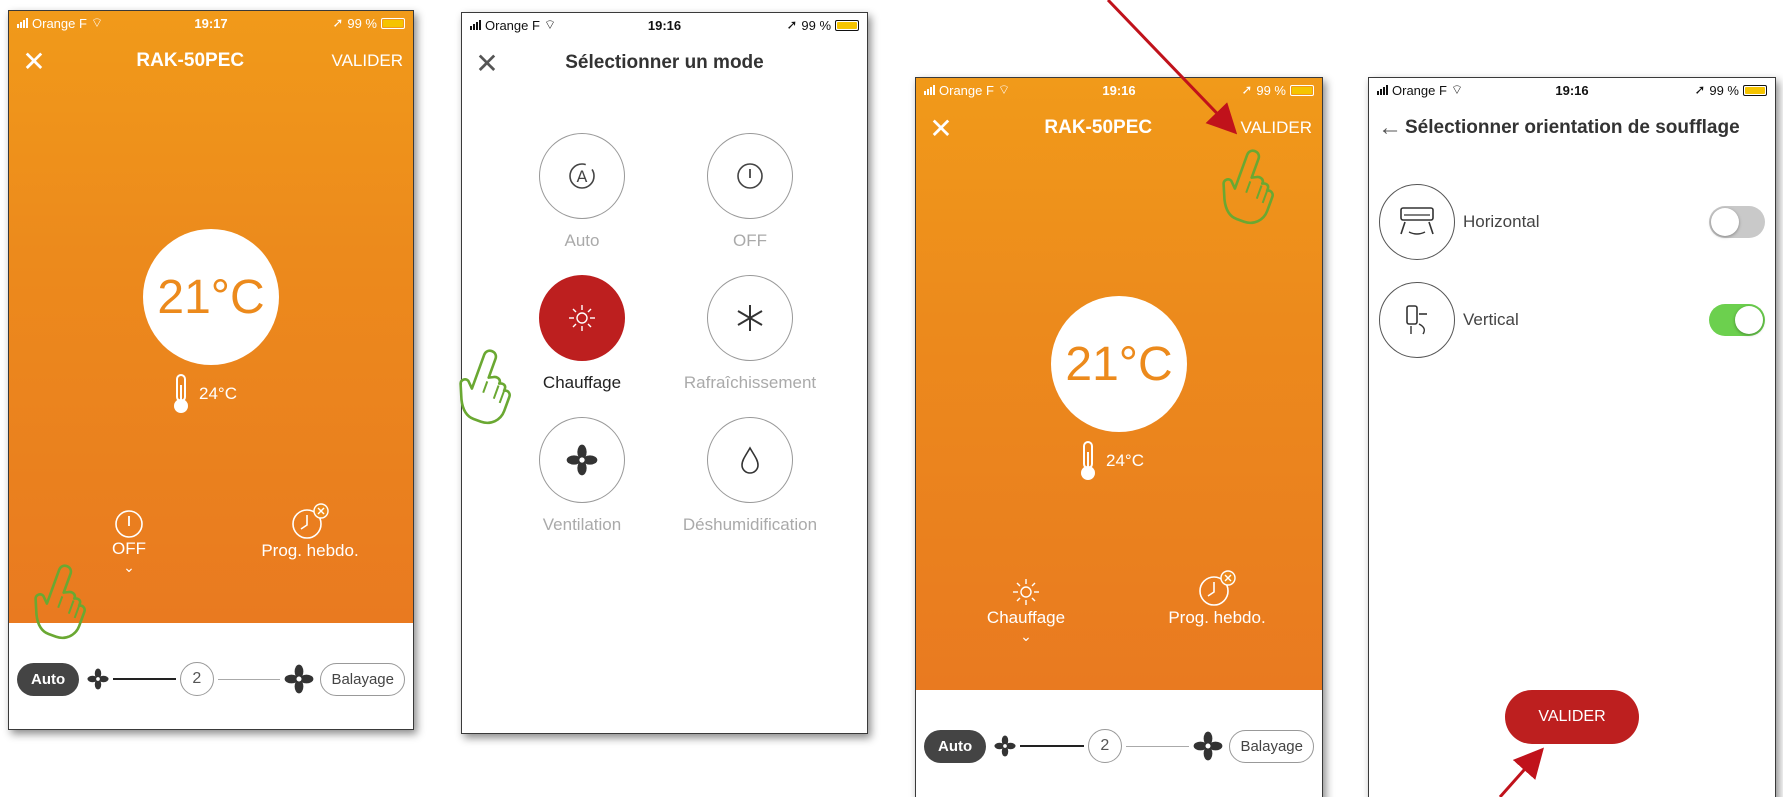  I want to click on page-title: Sélectionner un mode, so click(664, 62).